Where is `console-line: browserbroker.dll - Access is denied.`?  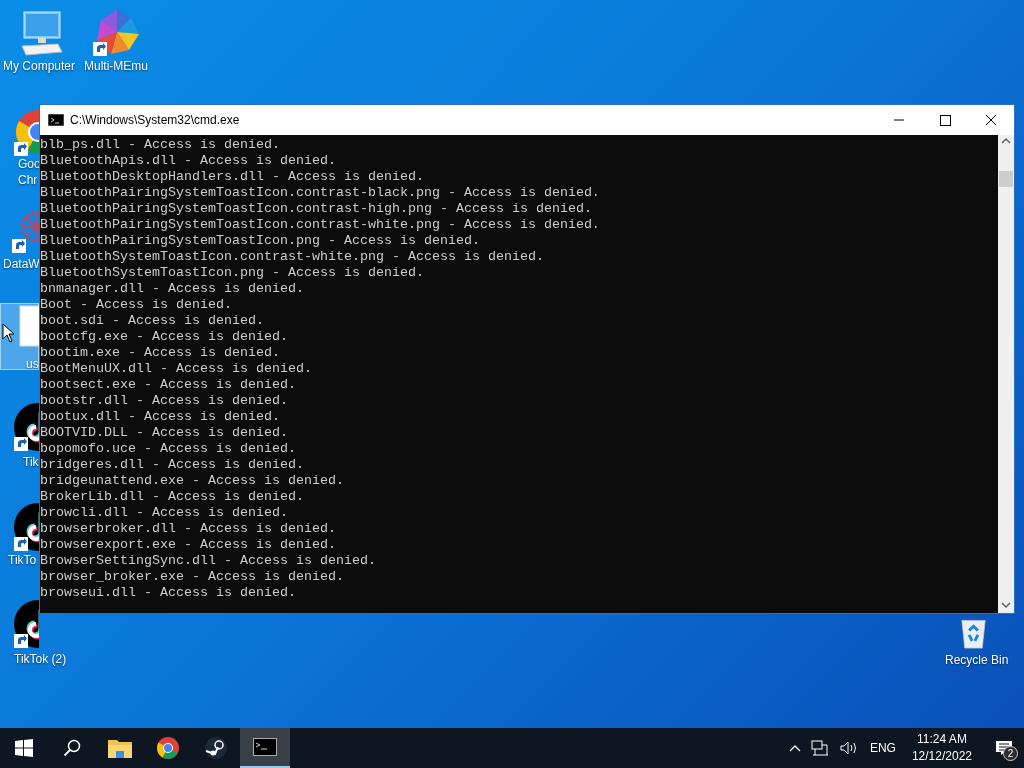 console-line: browserbroker.dll - Access is denied. is located at coordinates (188, 529).